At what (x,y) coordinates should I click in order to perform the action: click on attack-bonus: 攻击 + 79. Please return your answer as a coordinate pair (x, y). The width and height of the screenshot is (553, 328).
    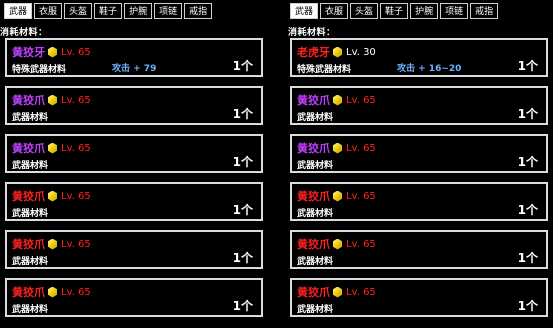
    Looking at the image, I should click on (134, 69).